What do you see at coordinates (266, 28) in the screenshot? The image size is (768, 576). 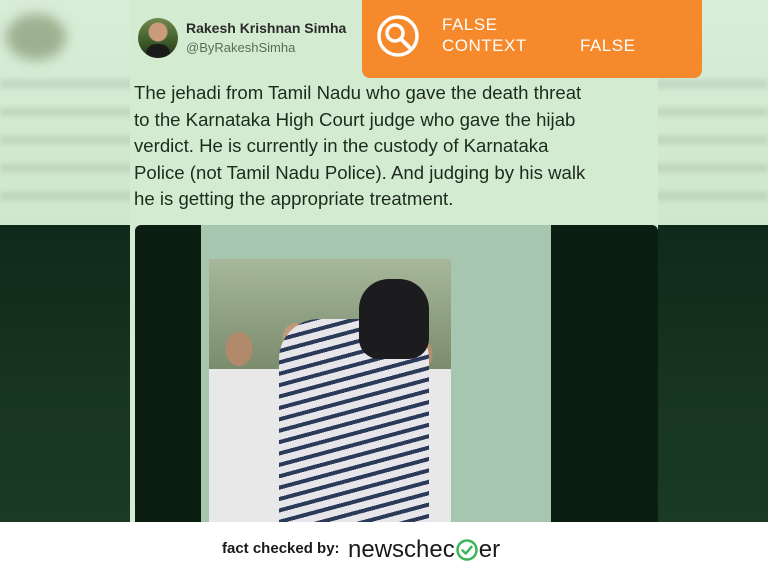 I see `author-name: Rakesh Krishnan Simha` at bounding box center [266, 28].